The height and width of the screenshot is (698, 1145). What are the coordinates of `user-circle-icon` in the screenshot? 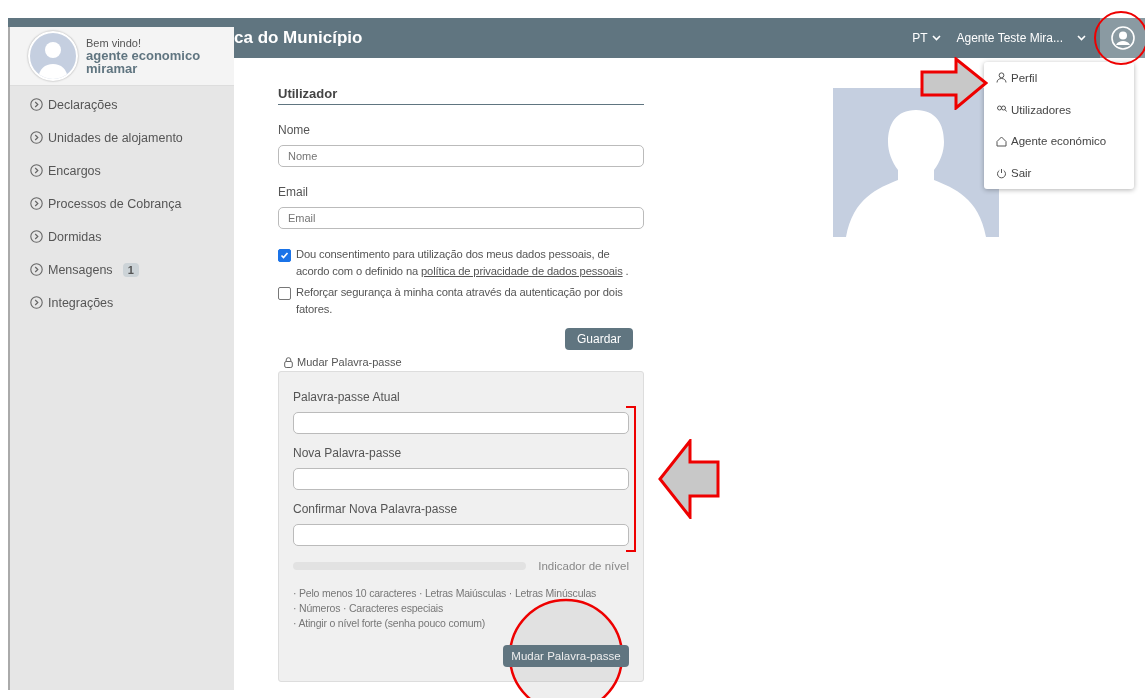 It's located at (1122, 38).